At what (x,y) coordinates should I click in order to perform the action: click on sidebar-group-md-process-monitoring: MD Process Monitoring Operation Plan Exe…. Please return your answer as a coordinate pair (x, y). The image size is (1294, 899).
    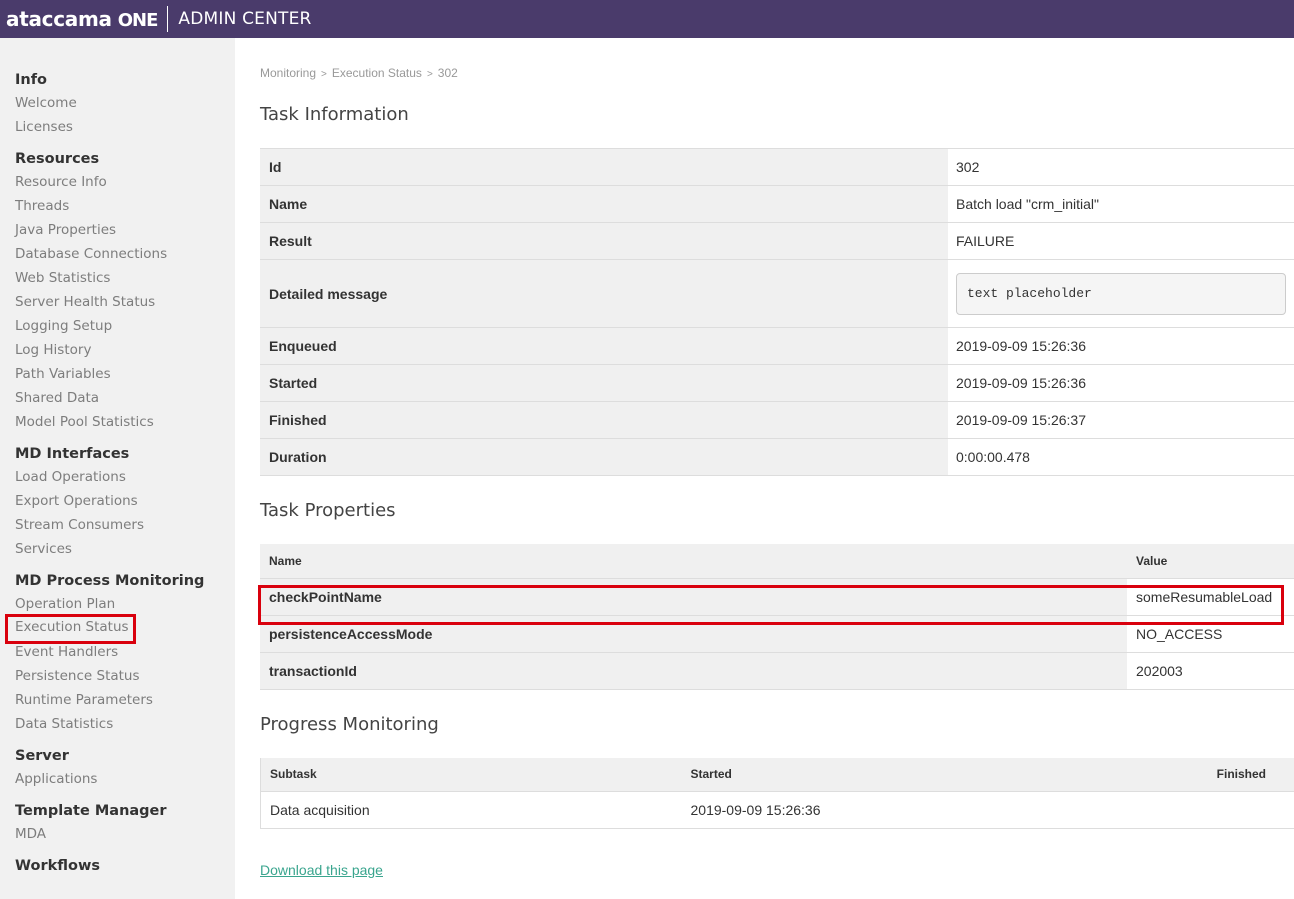
    Looking at the image, I should click on (120, 653).